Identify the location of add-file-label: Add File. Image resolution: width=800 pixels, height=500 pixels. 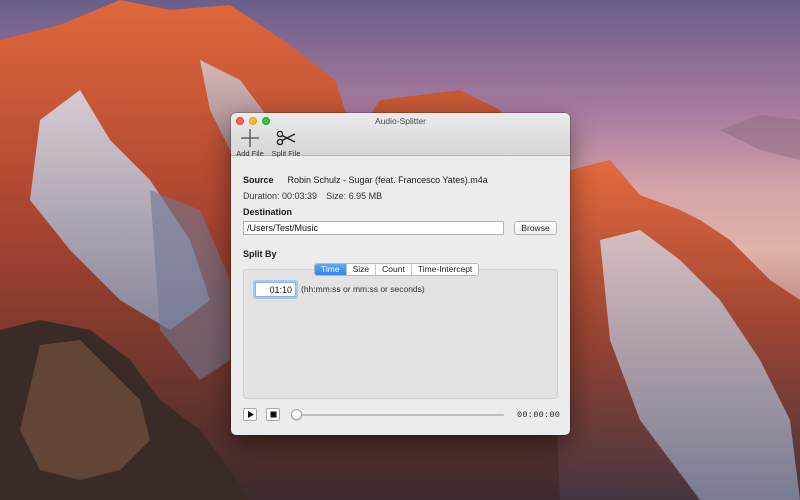
(250, 153).